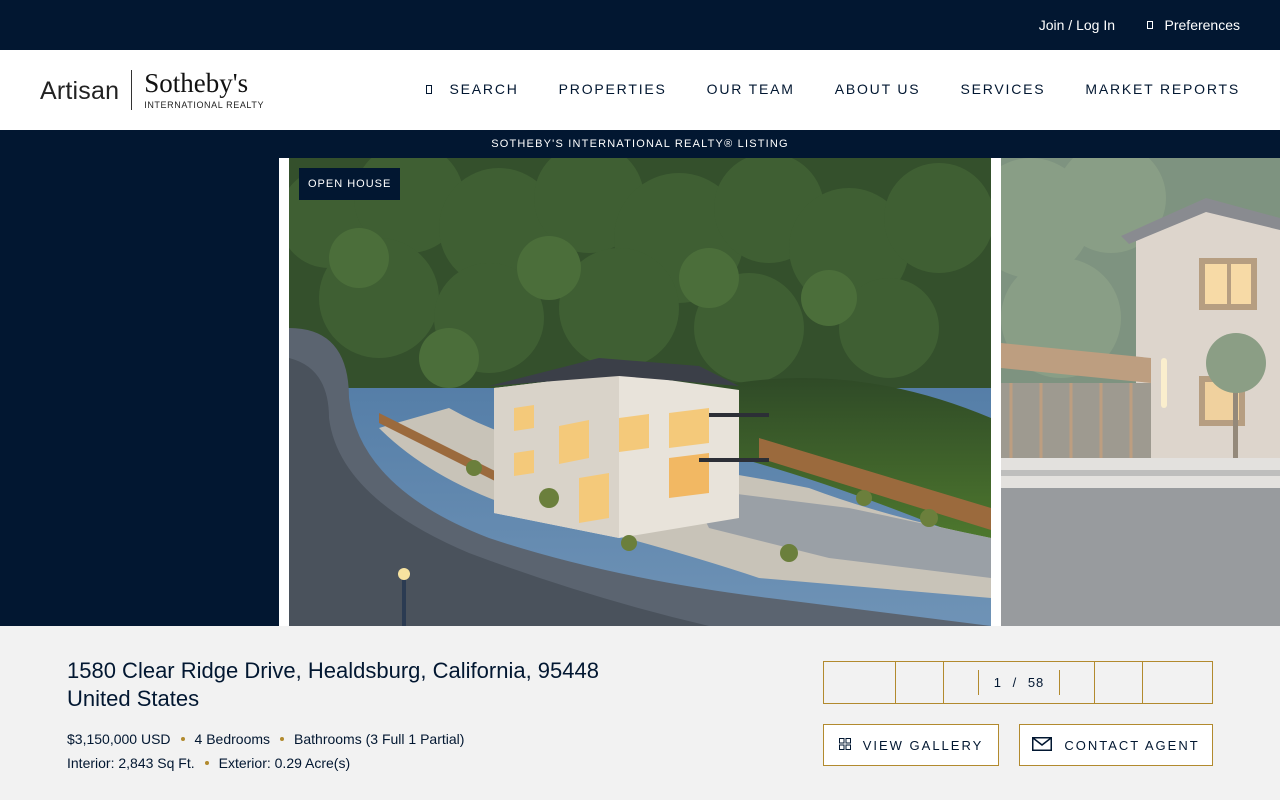 This screenshot has width=1280, height=800. I want to click on pager-divider, so click(943, 682).